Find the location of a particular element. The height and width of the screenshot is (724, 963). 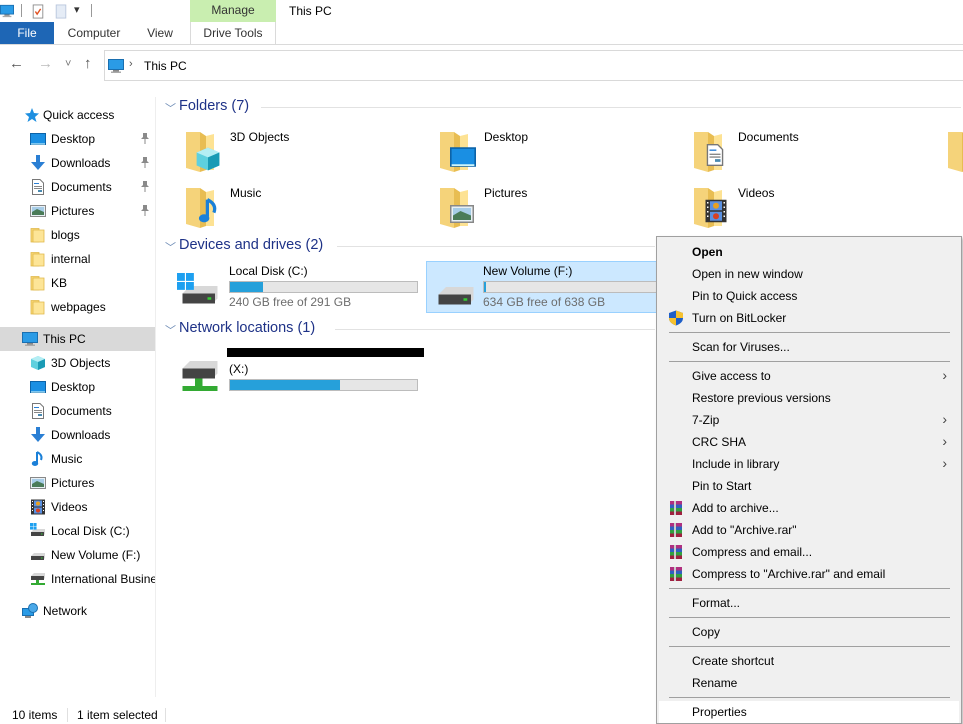

menu-item-include-in-library: Include in library › is located at coordinates (809, 464).